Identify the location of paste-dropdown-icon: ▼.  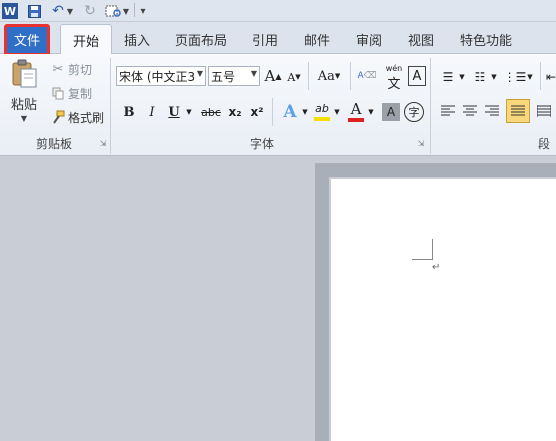
(24, 118).